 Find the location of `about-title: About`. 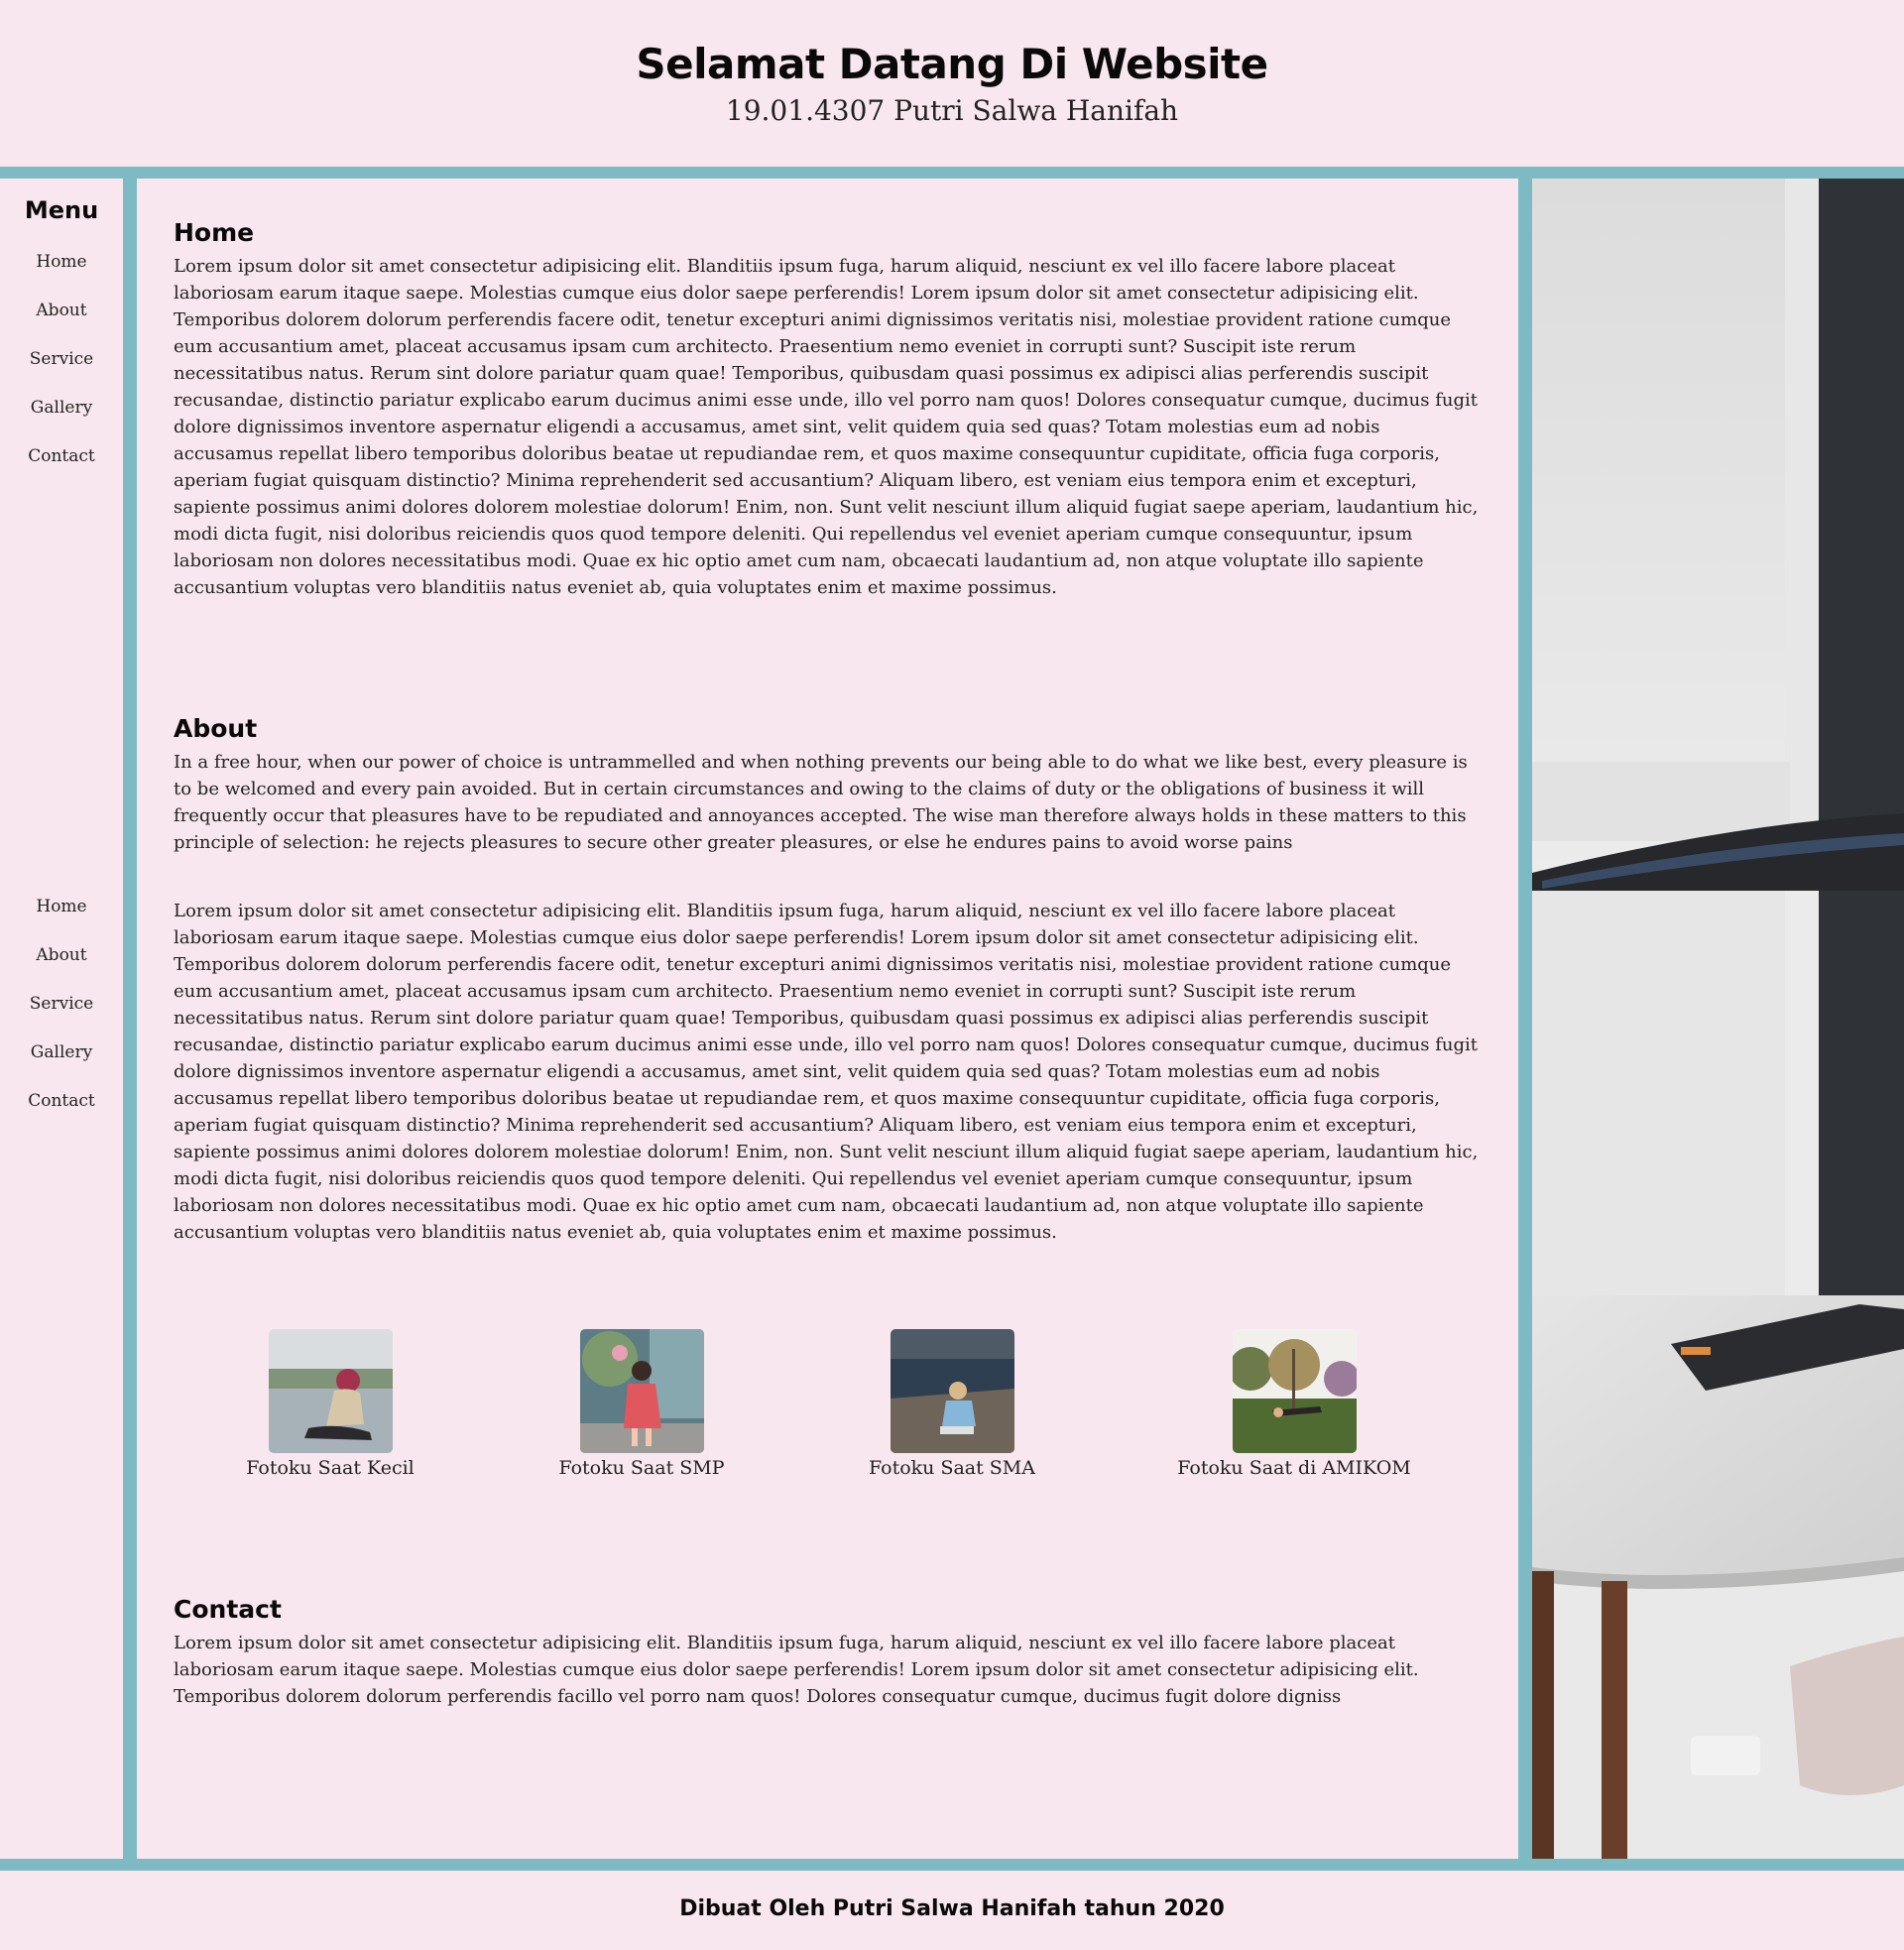

about-title: About is located at coordinates (216, 729).